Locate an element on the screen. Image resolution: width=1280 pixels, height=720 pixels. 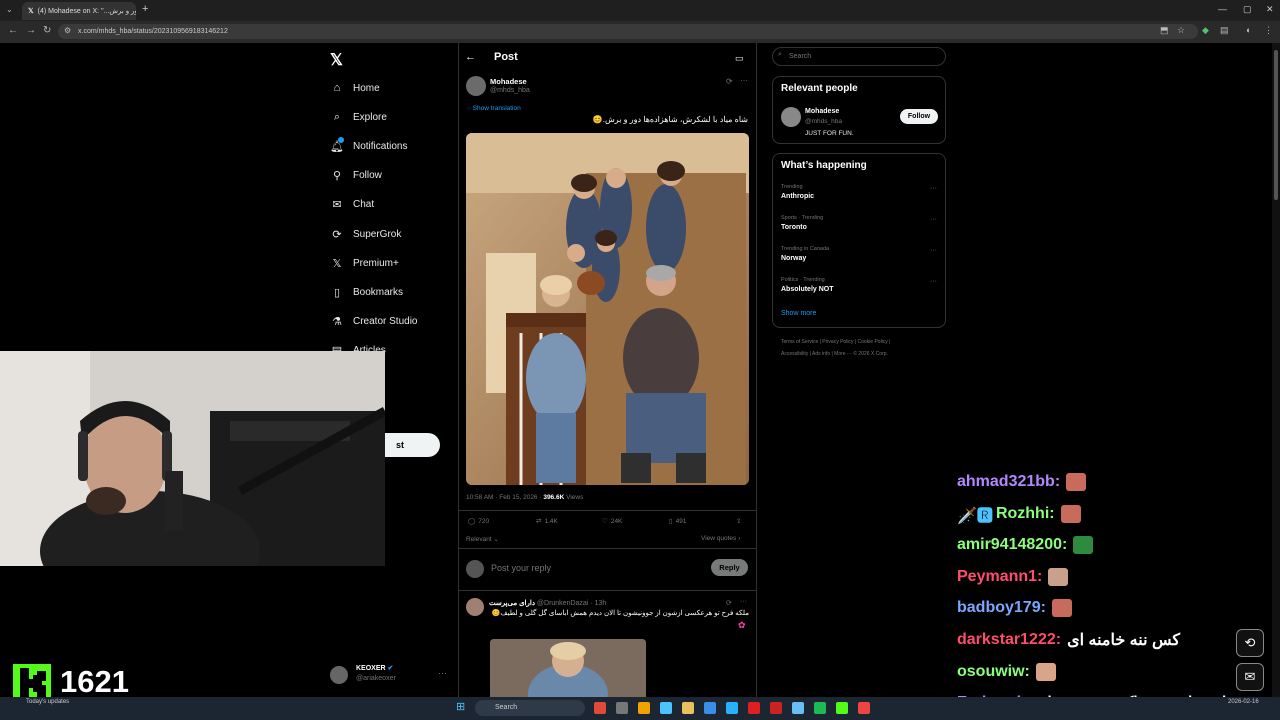
comment-avatar is located at coordinates (475, 607).